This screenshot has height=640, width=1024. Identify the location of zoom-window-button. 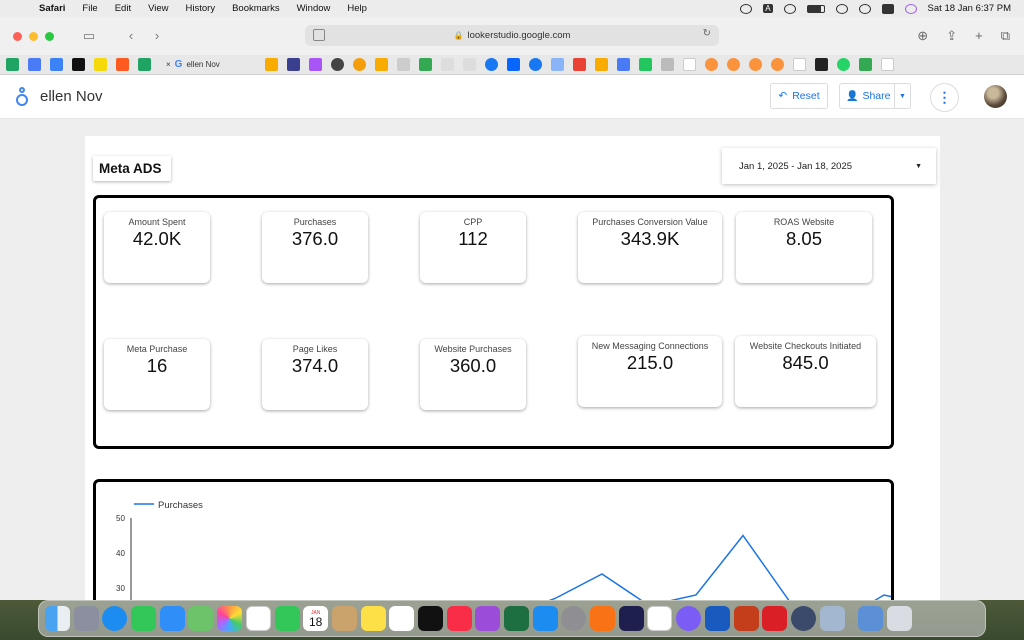
(49, 36).